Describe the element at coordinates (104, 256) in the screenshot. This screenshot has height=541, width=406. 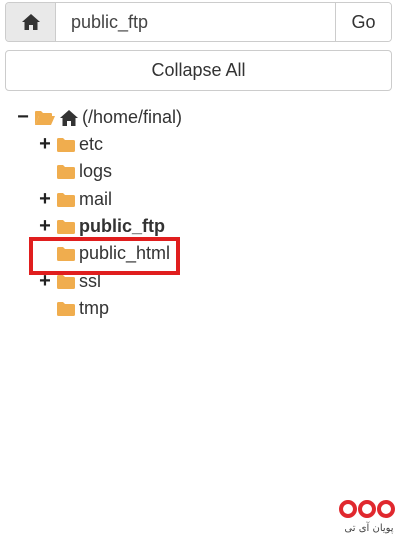
I see `highlight-box` at that location.